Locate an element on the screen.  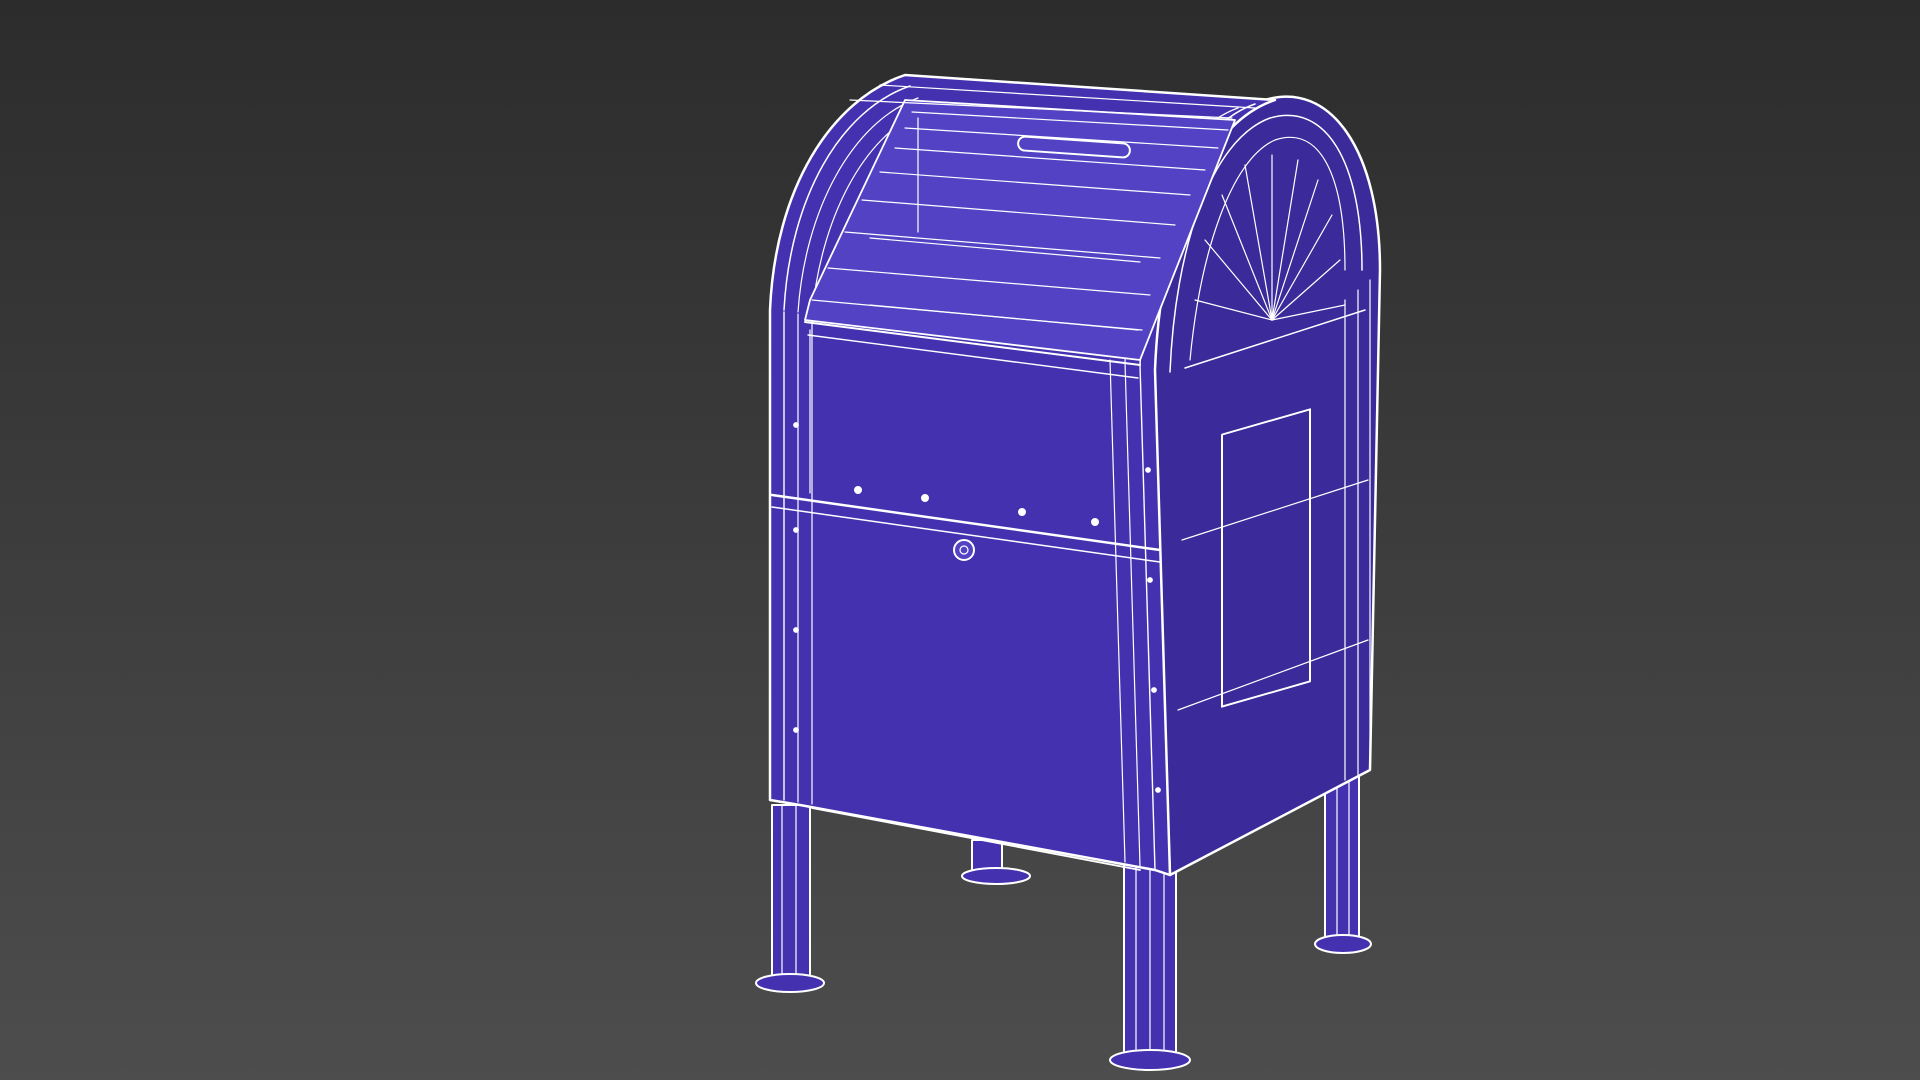
leg-front-left is located at coordinates (790, 898).